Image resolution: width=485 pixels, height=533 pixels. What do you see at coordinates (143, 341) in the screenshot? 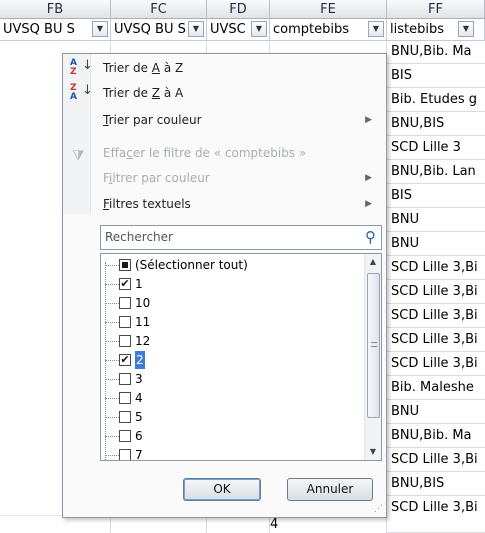
I see `list-item-label: 12` at bounding box center [143, 341].